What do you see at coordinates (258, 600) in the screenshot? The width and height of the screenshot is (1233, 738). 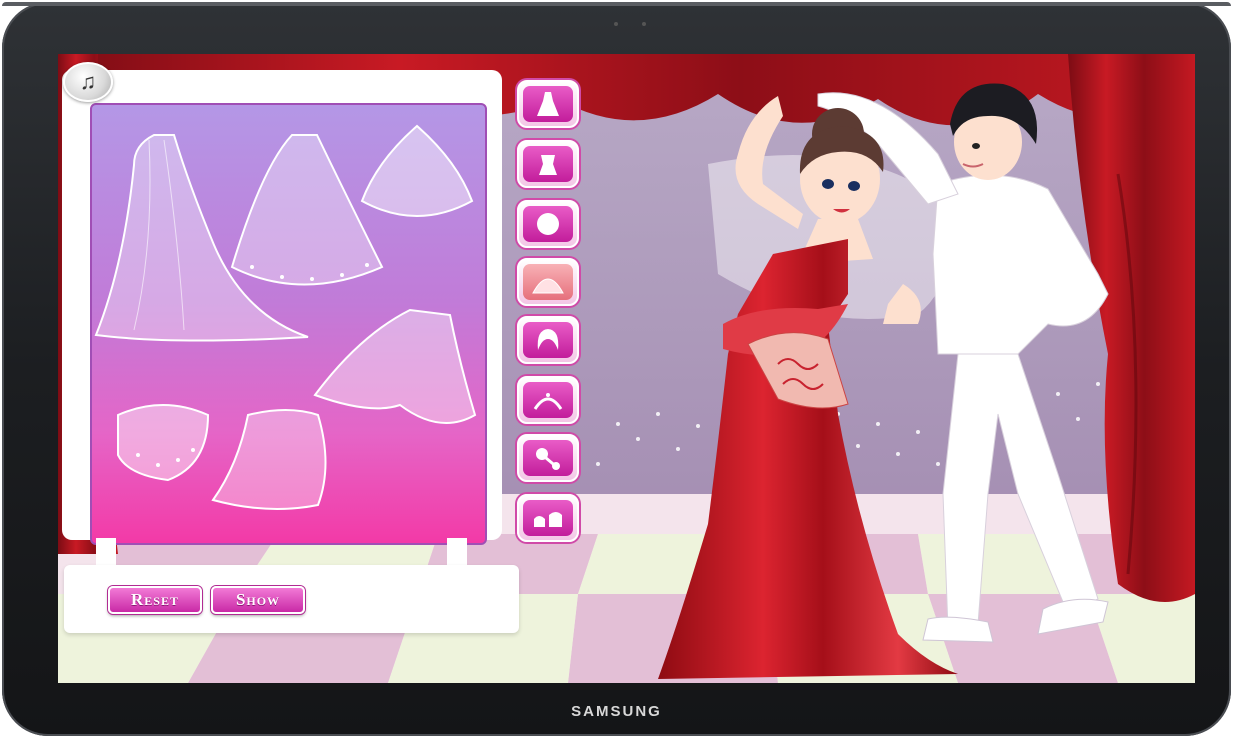 I see `show-button: Show` at bounding box center [258, 600].